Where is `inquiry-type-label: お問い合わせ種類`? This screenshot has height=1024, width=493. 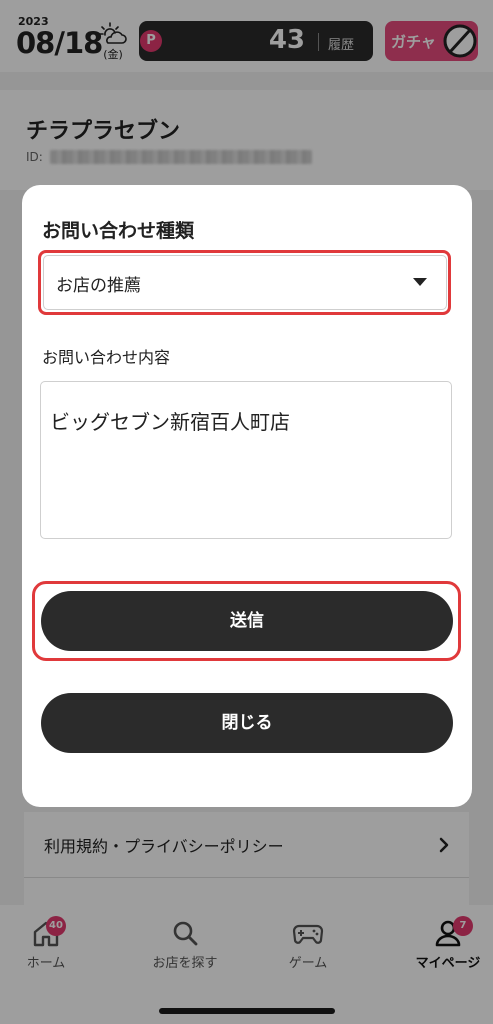
inquiry-type-label: お問い合わせ種類 is located at coordinates (118, 231).